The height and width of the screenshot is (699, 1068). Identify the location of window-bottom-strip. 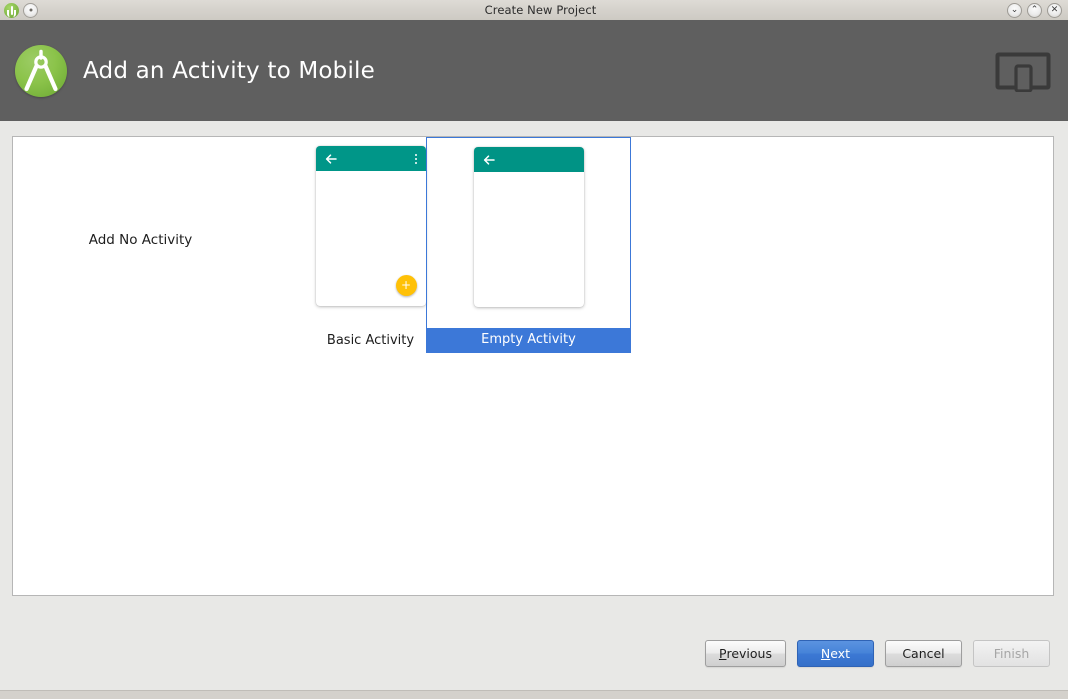
(534, 694).